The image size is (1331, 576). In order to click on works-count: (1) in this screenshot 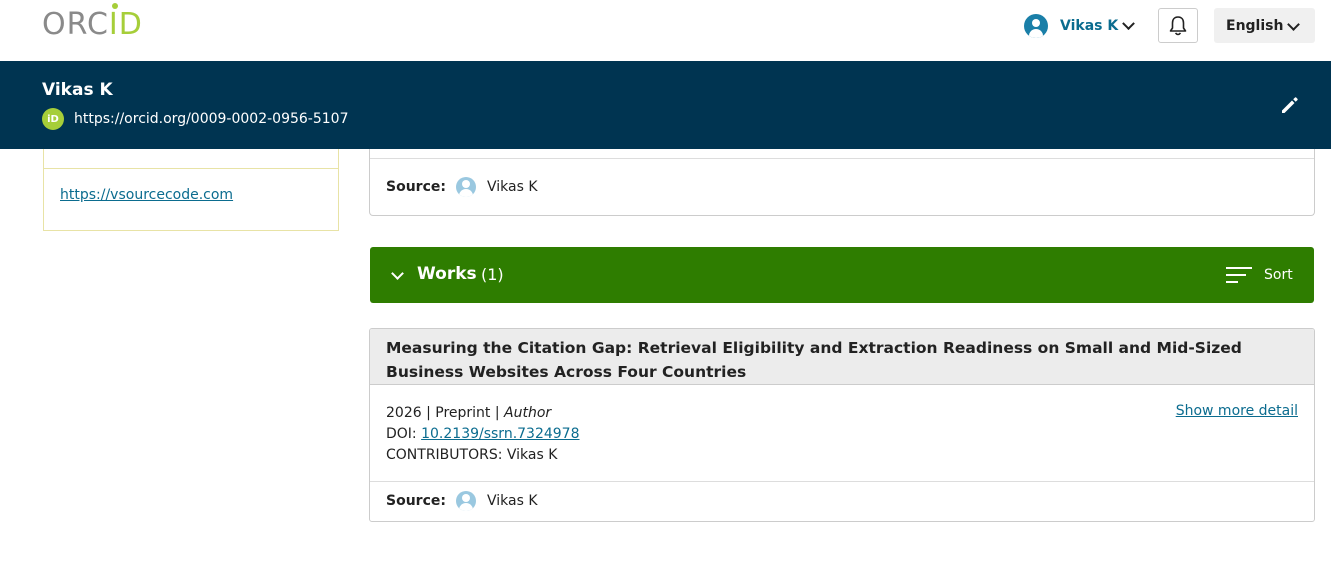, I will do `click(492, 274)`.